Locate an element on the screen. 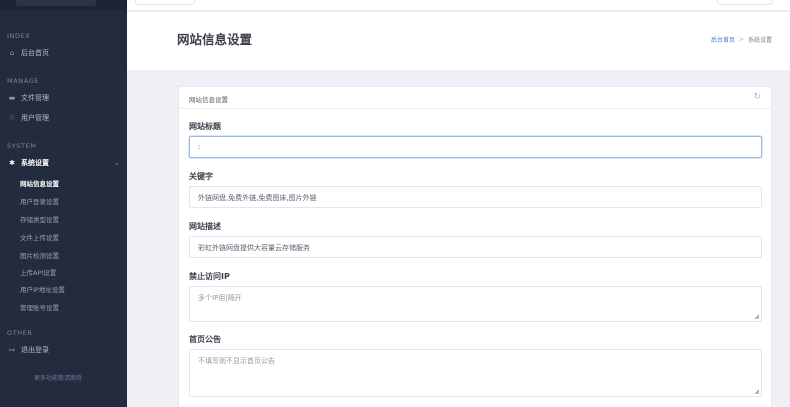 The image size is (790, 407). breadcrumb: 后台首页 > 系统设置 is located at coordinates (741, 39).